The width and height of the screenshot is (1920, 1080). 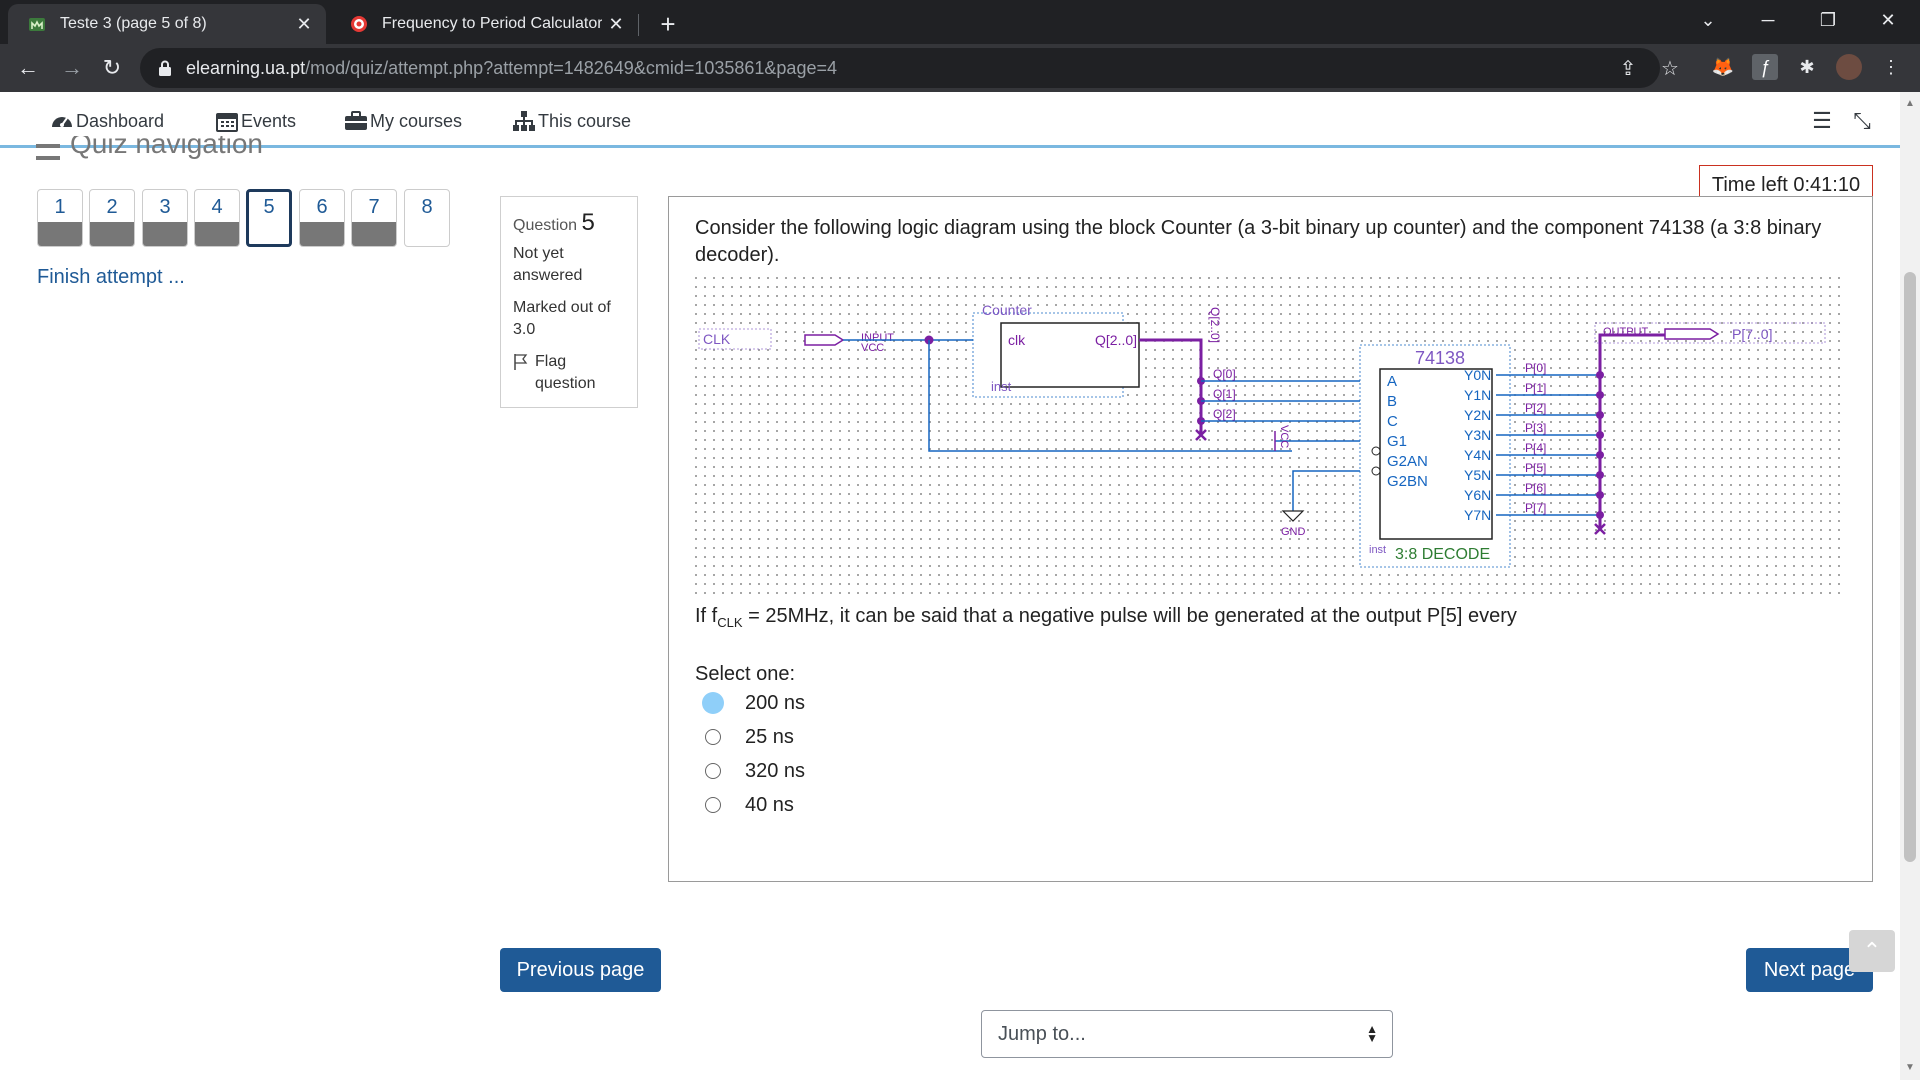 What do you see at coordinates (575, 319) in the screenshot?
I see `question-grade: Marked out of 3.0` at bounding box center [575, 319].